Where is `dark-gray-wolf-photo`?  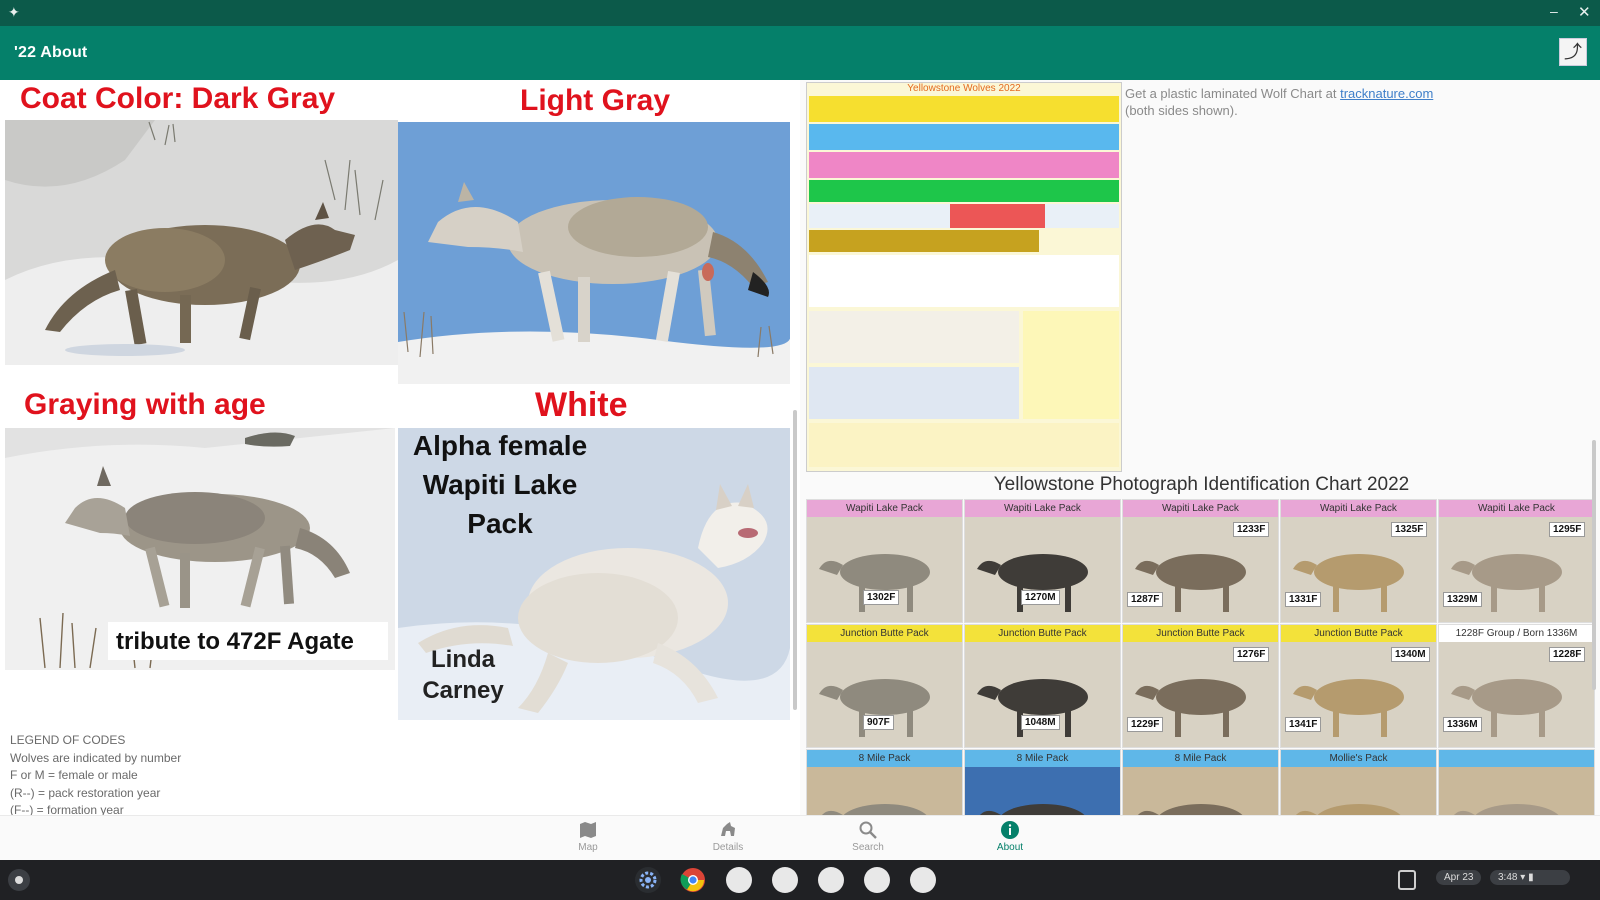
dark-gray-wolf-photo is located at coordinates (201, 242).